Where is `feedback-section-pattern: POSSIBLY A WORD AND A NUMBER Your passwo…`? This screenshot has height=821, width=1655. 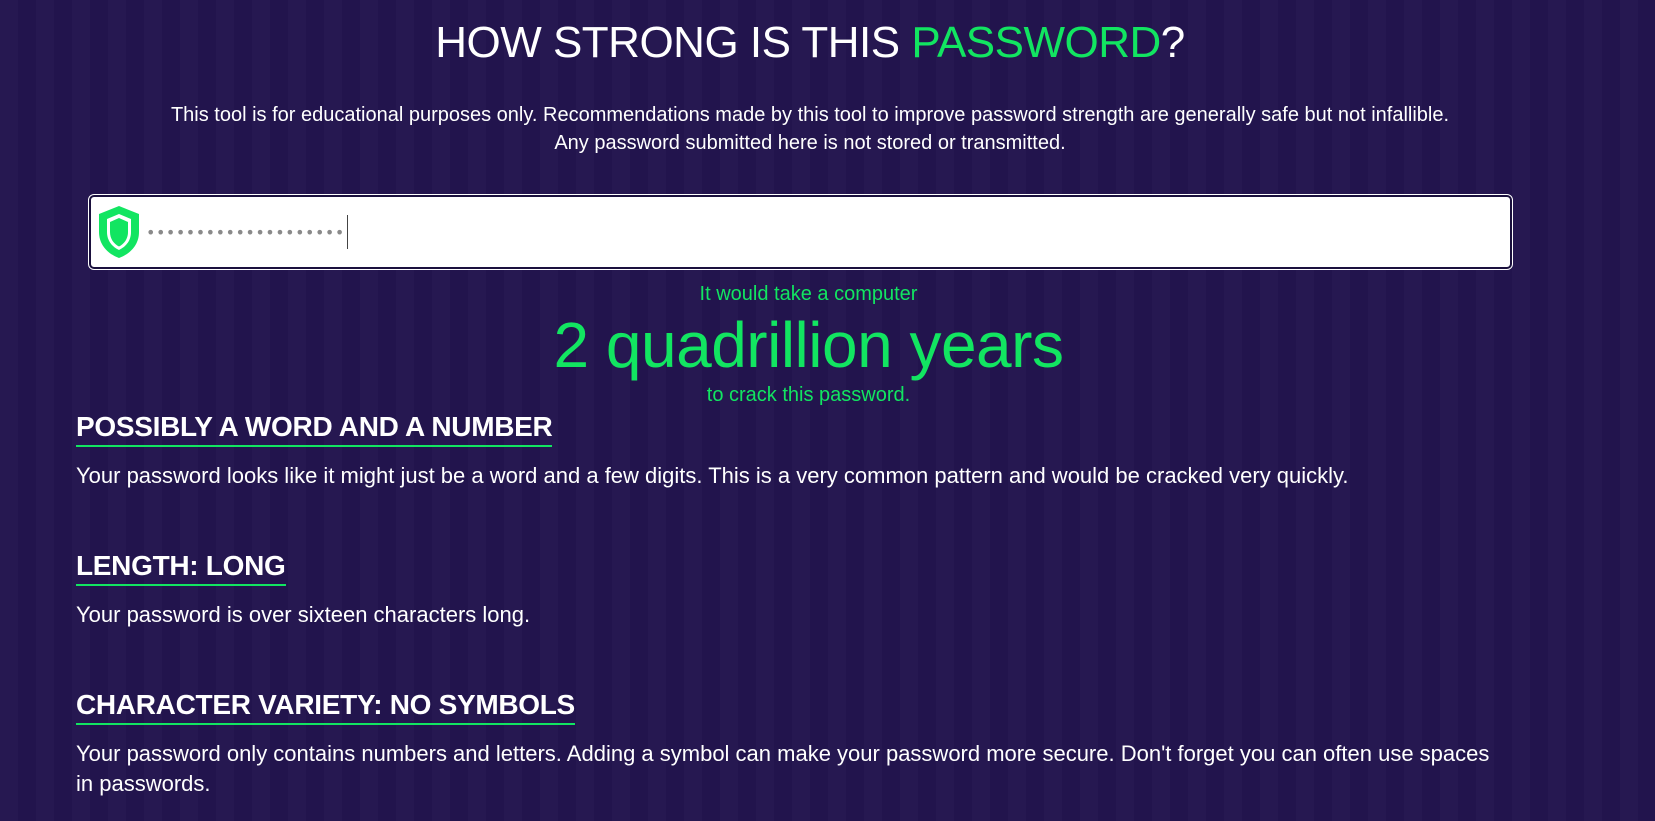 feedback-section-pattern: POSSIBLY A WORD AND A NUMBER Your passwo… is located at coordinates (786, 451).